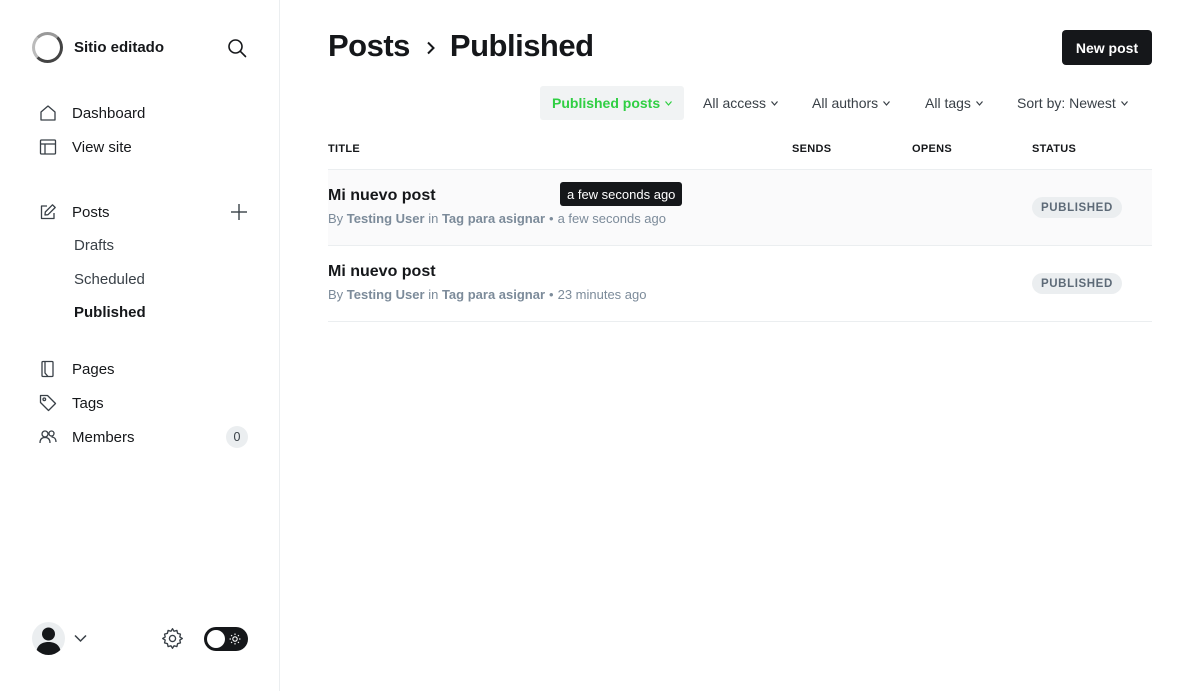  Describe the element at coordinates (48, 437) in the screenshot. I see `members-icon` at that location.